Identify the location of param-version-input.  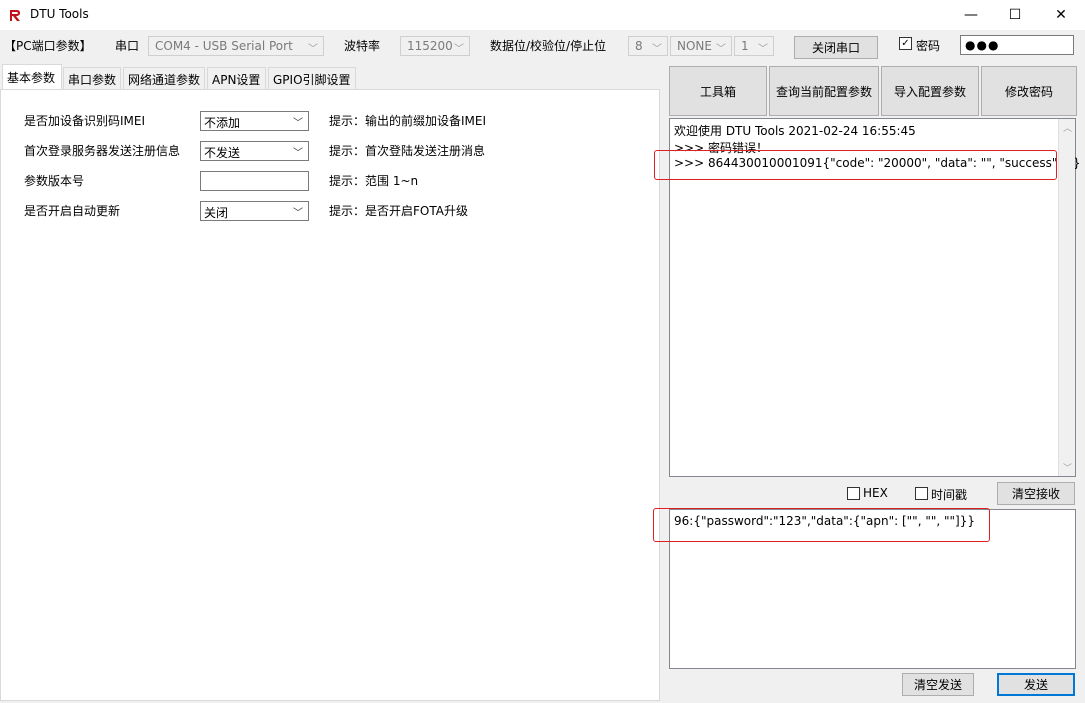
(254, 181).